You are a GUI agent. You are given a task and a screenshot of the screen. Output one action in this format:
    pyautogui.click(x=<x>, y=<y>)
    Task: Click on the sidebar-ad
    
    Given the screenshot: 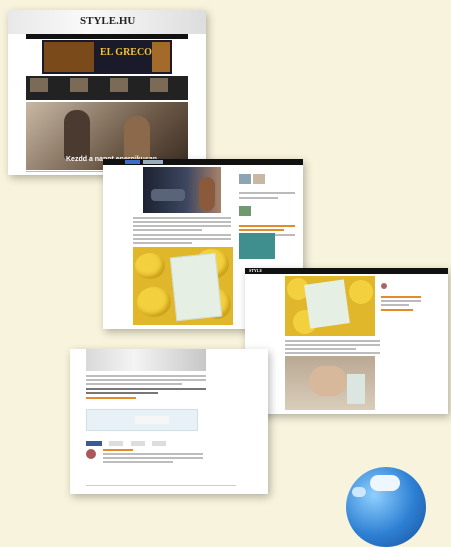 What is the action you would take?
    pyautogui.click(x=257, y=246)
    